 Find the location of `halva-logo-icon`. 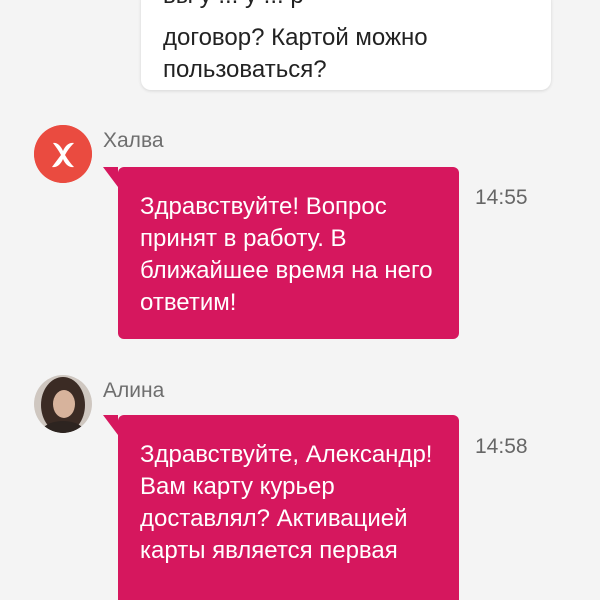

halva-logo-icon is located at coordinates (63, 154).